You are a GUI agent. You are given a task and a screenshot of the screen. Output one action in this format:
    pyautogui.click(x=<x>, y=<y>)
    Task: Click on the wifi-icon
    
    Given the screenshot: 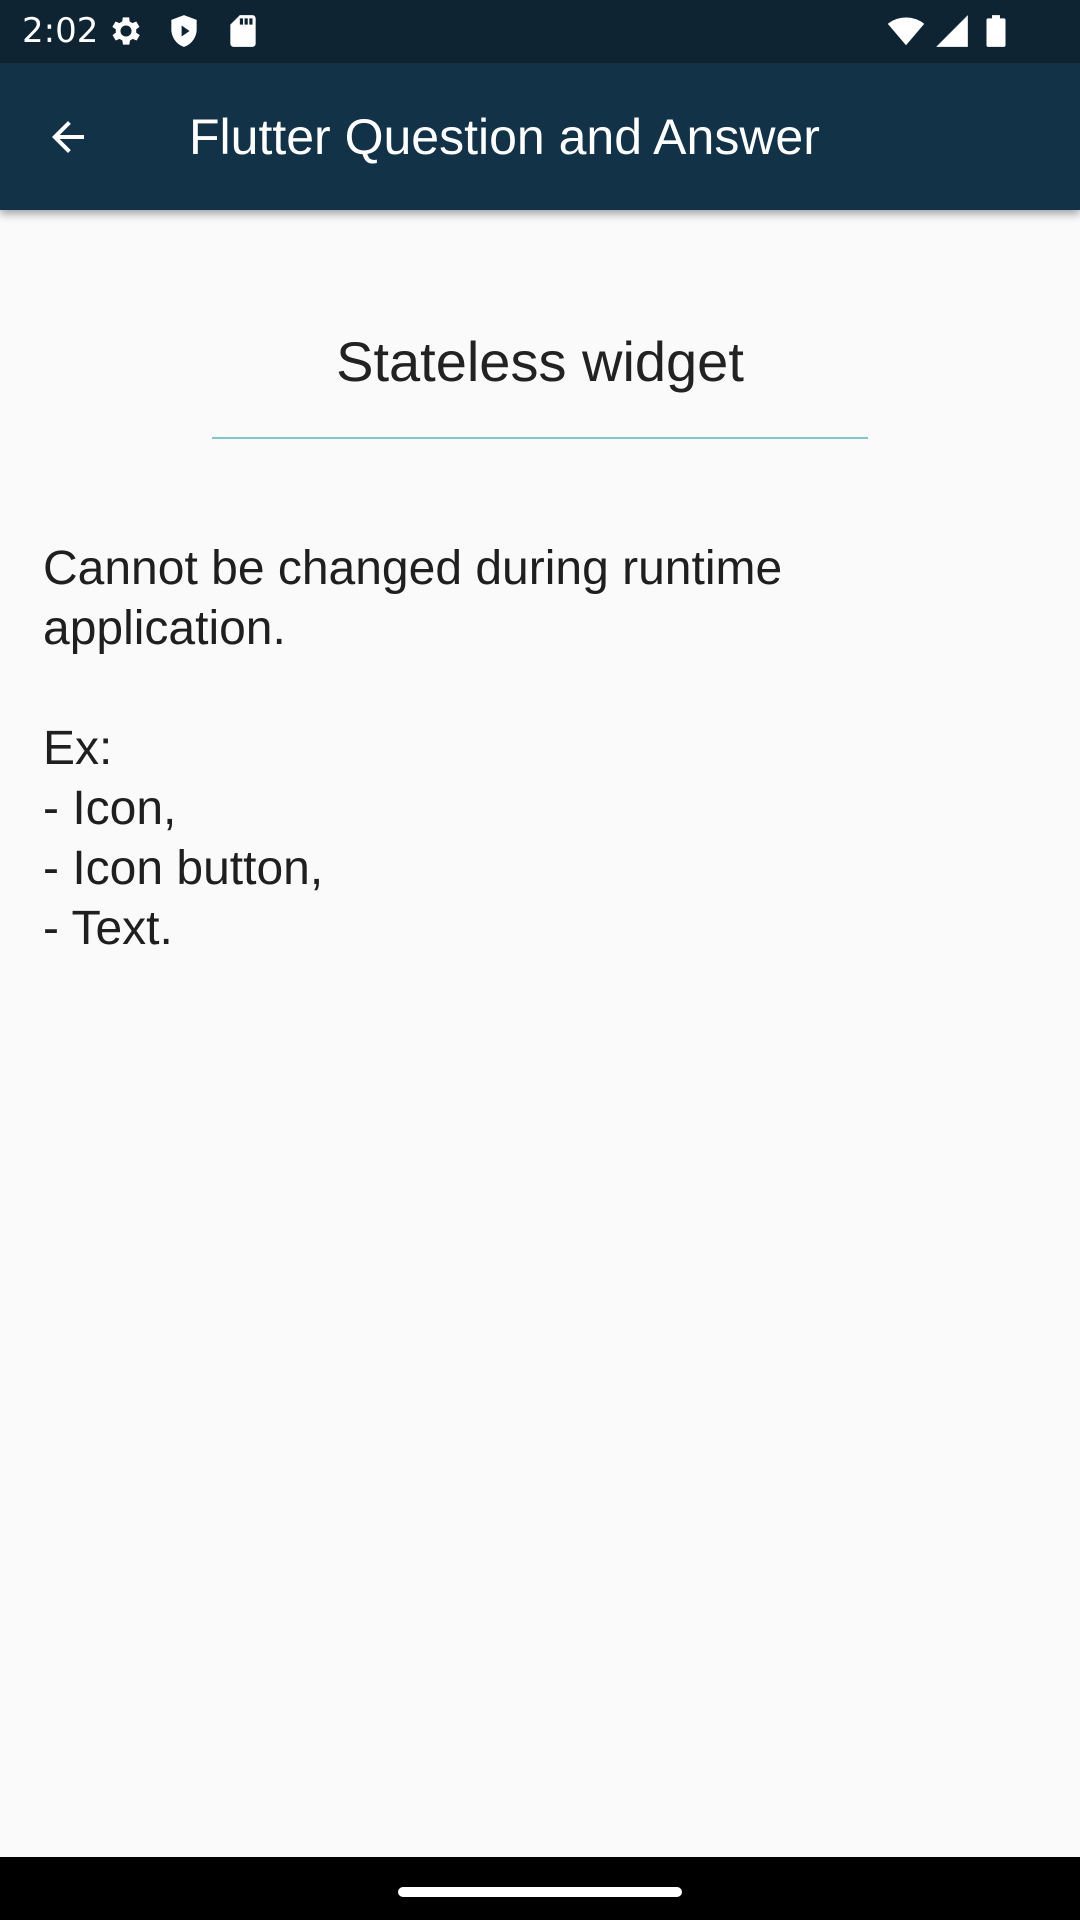 What is the action you would take?
    pyautogui.click(x=906, y=31)
    